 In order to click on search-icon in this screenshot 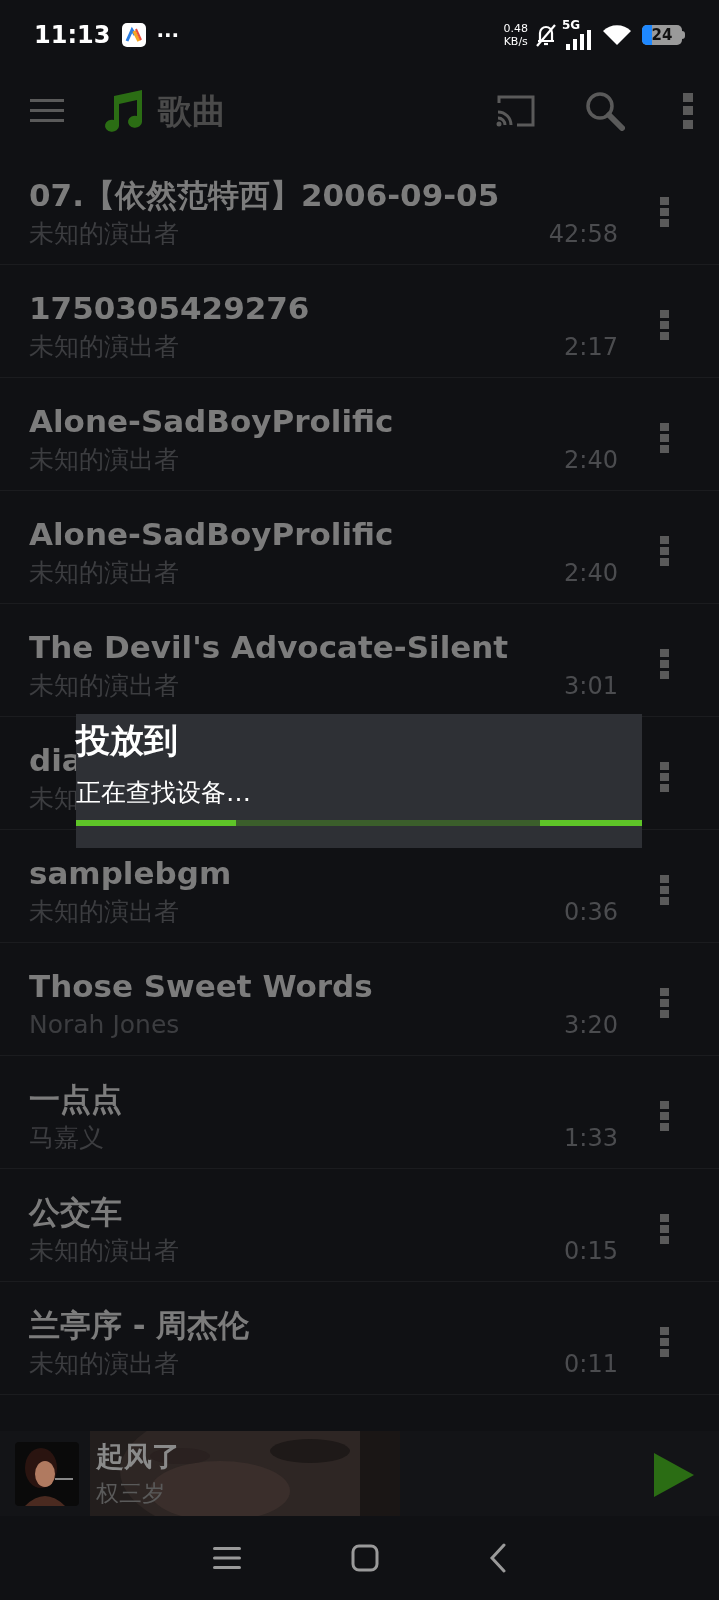, I will do `click(605, 111)`.